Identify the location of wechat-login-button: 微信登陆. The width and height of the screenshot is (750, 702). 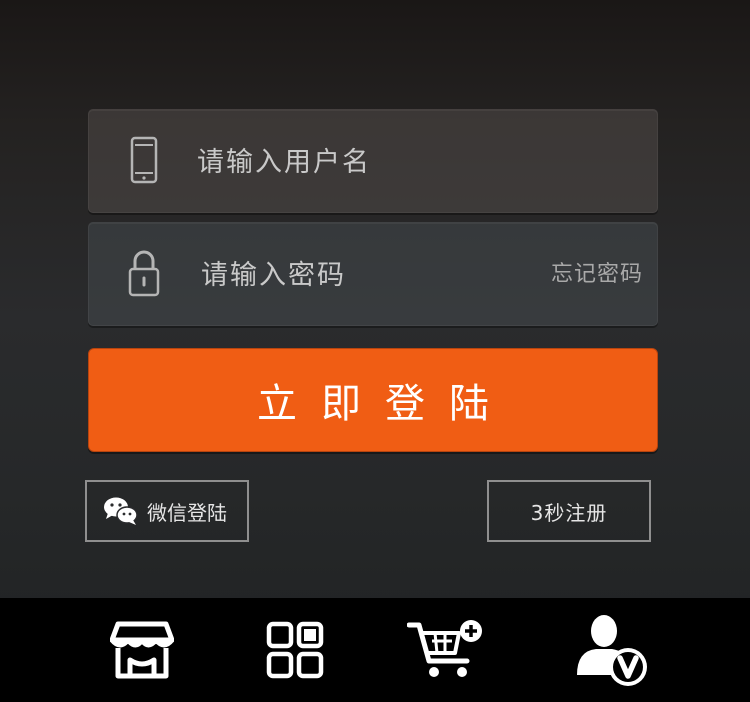
(167, 511).